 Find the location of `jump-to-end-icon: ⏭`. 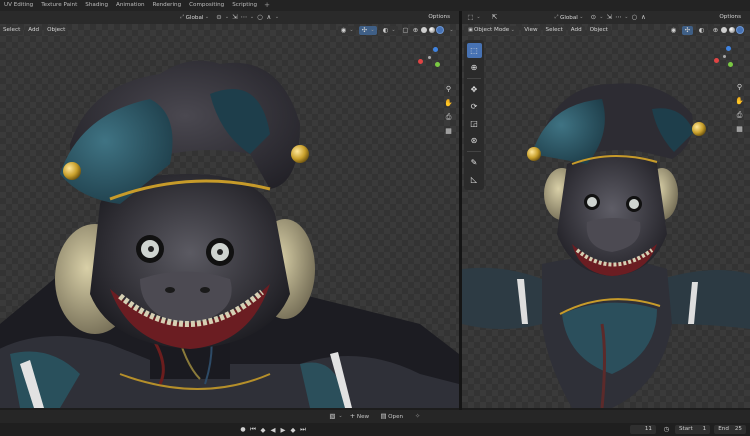

jump-to-end-icon: ⏭ is located at coordinates (303, 429).